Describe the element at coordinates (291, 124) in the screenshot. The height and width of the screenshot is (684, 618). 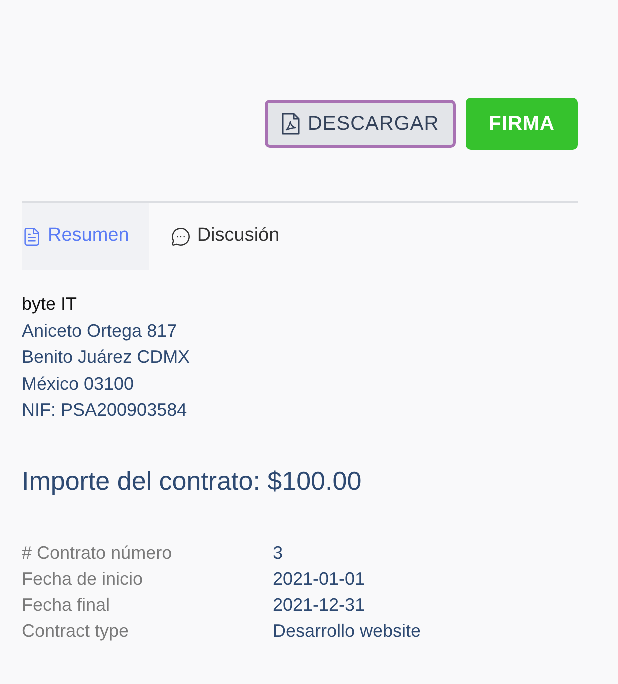
I see `pdf-file-icon` at that location.